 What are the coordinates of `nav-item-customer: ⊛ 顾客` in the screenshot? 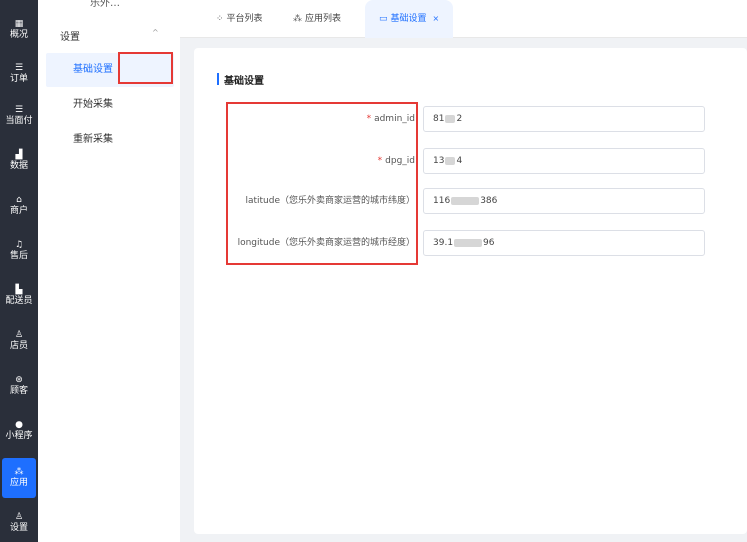 It's located at (19, 386).